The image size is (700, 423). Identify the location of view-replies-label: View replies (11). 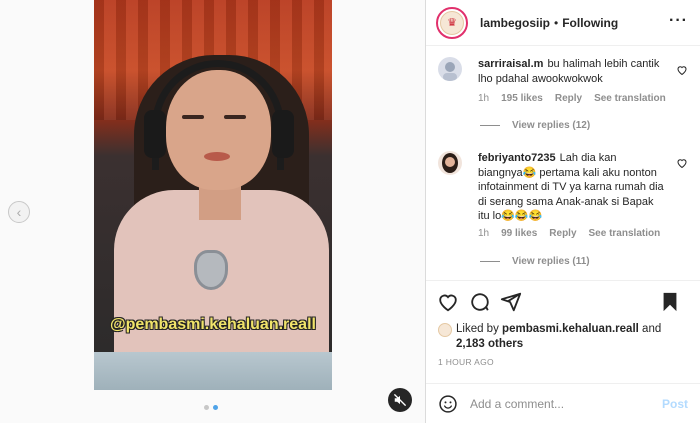
(551, 261).